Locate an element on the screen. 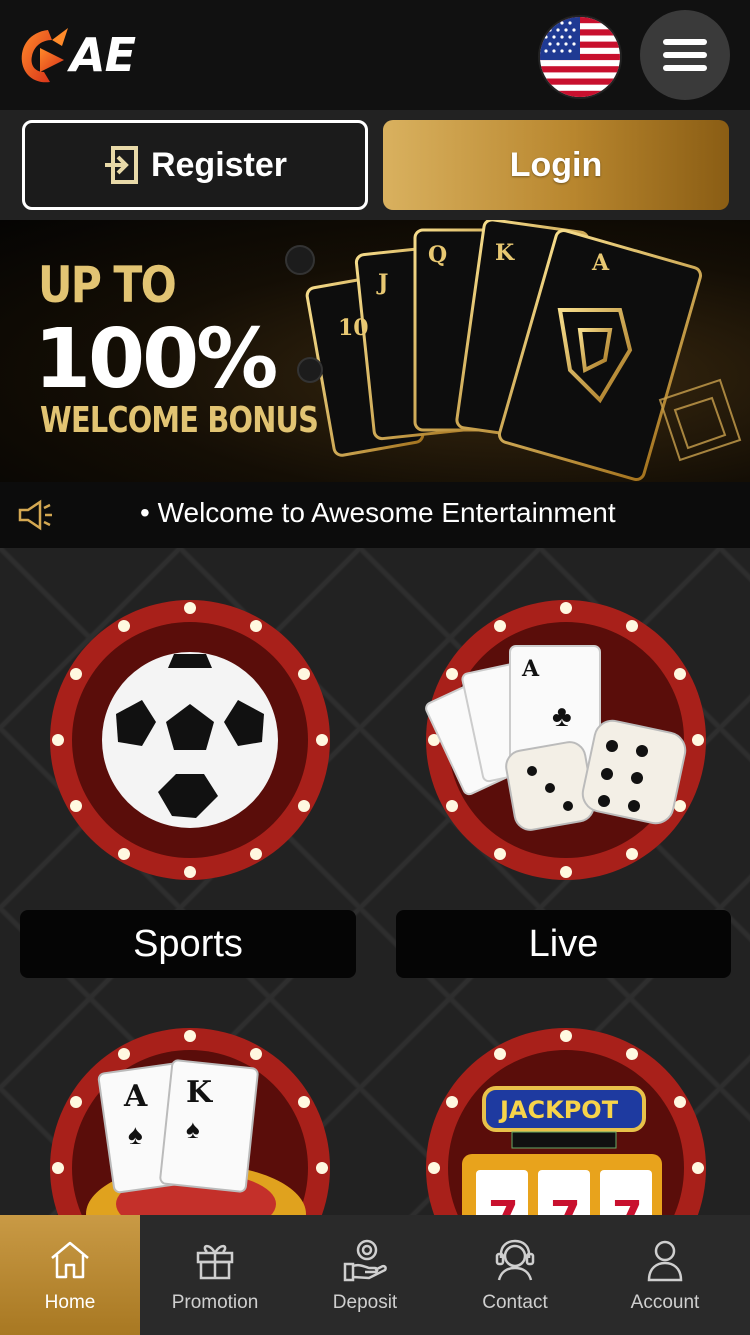 The width and height of the screenshot is (750, 1335). jackpot-slot-icon: JACKPOT 777 is located at coordinates (566, 1121).